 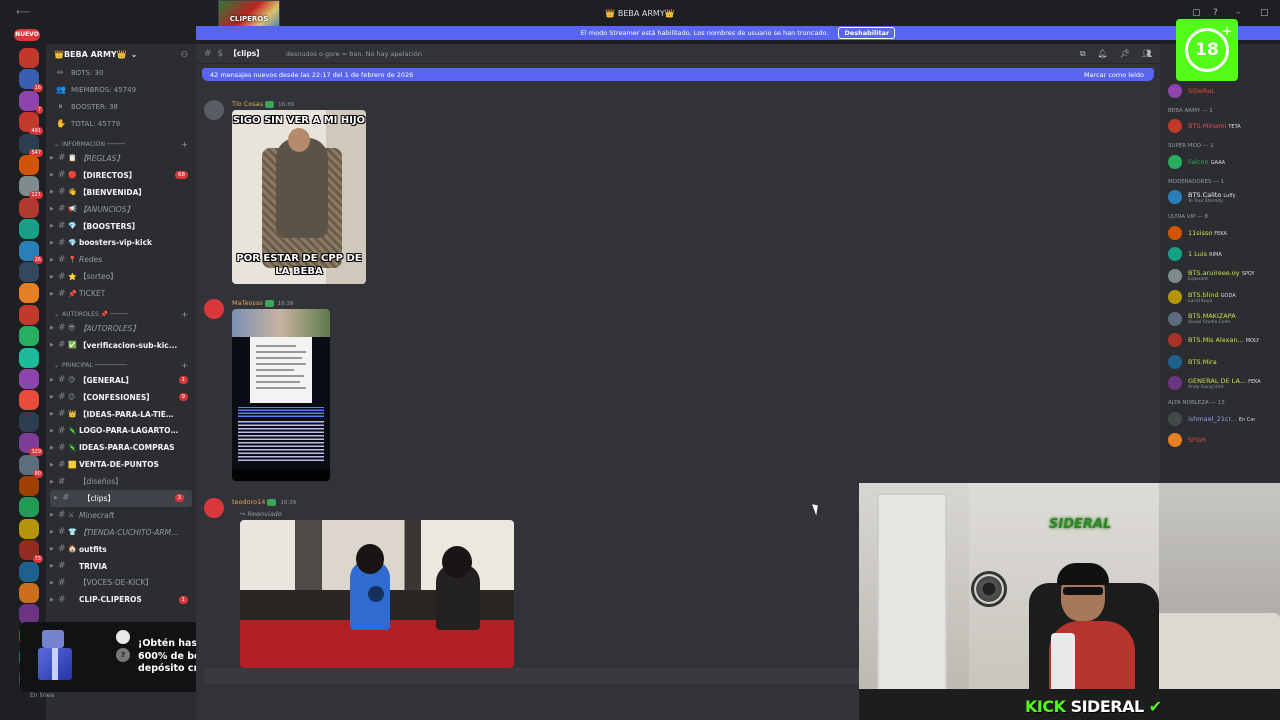 I want to click on channel-emoji: ✅, so click(x=72, y=345).